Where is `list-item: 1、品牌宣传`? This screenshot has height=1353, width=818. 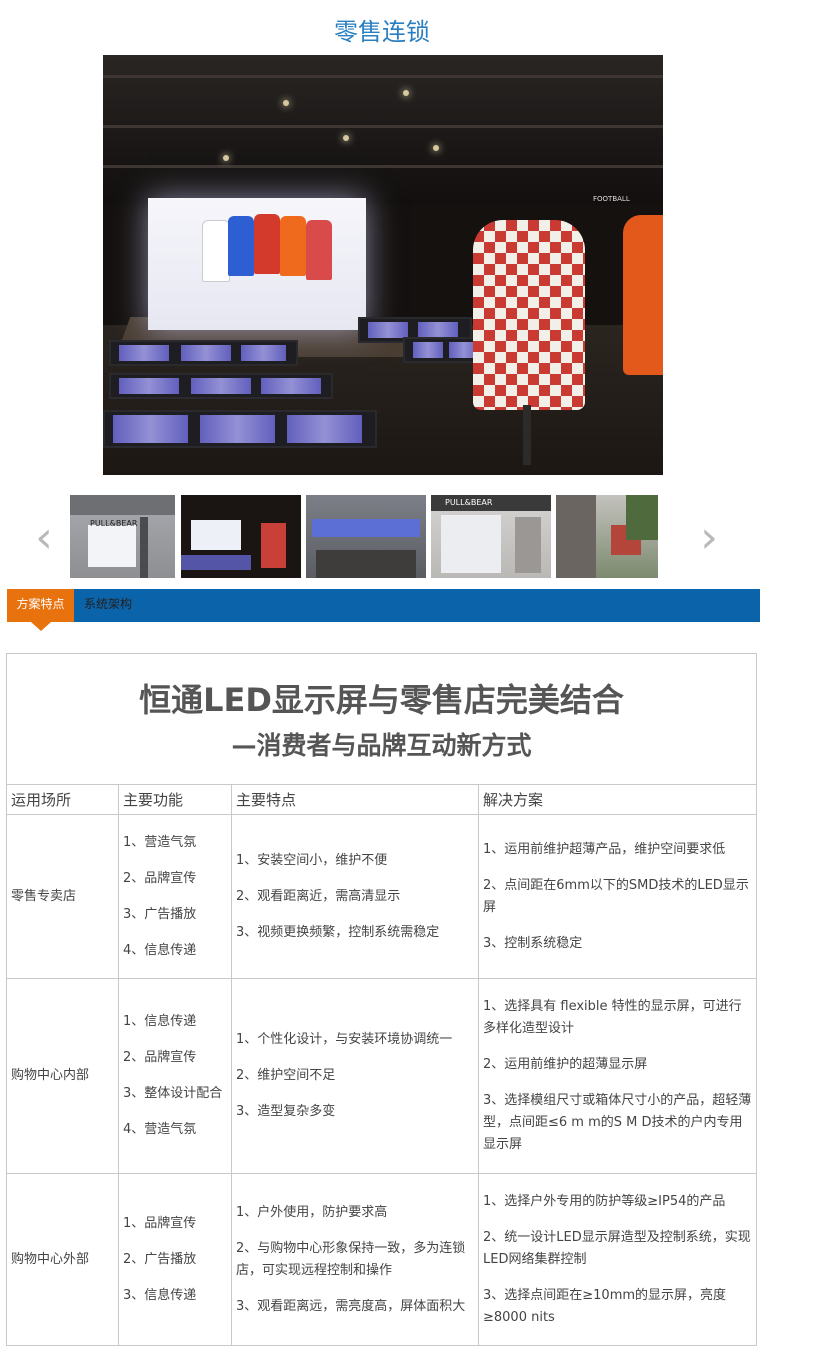
list-item: 1、品牌宣传 is located at coordinates (160, 1223).